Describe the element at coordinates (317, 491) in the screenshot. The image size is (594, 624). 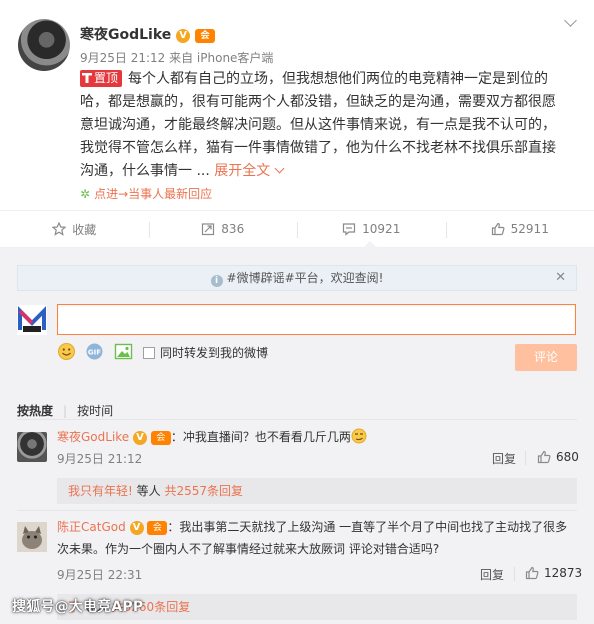
I see `sub-replies-box: 我只有年轻! 等人 共2557条回复` at that location.